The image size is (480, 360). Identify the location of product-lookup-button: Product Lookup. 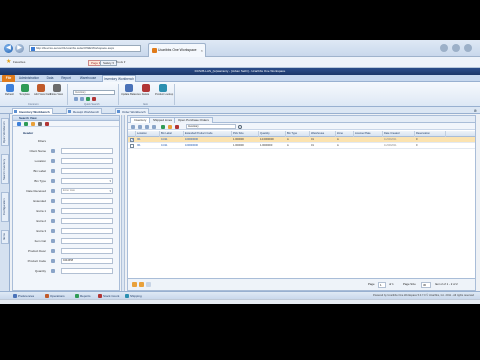
(164, 93).